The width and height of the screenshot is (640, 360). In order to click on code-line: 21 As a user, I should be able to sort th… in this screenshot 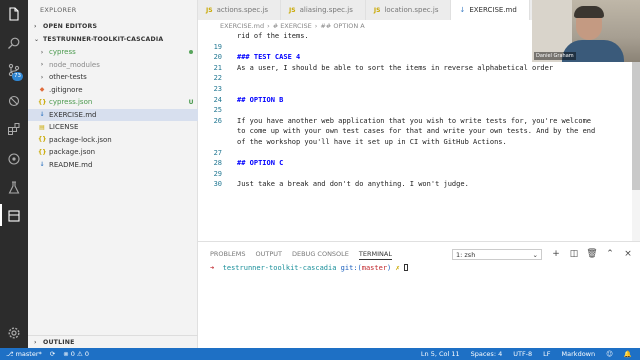, I will do `click(413, 69)`.